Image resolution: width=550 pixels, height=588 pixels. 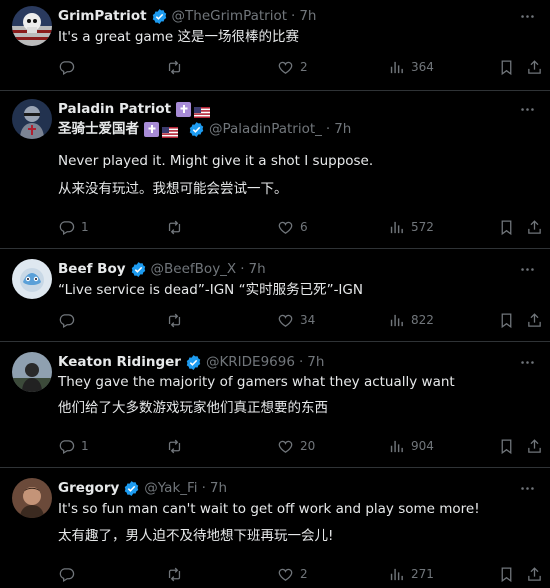 I want to click on action-bar: 2 271, so click(x=299, y=574).